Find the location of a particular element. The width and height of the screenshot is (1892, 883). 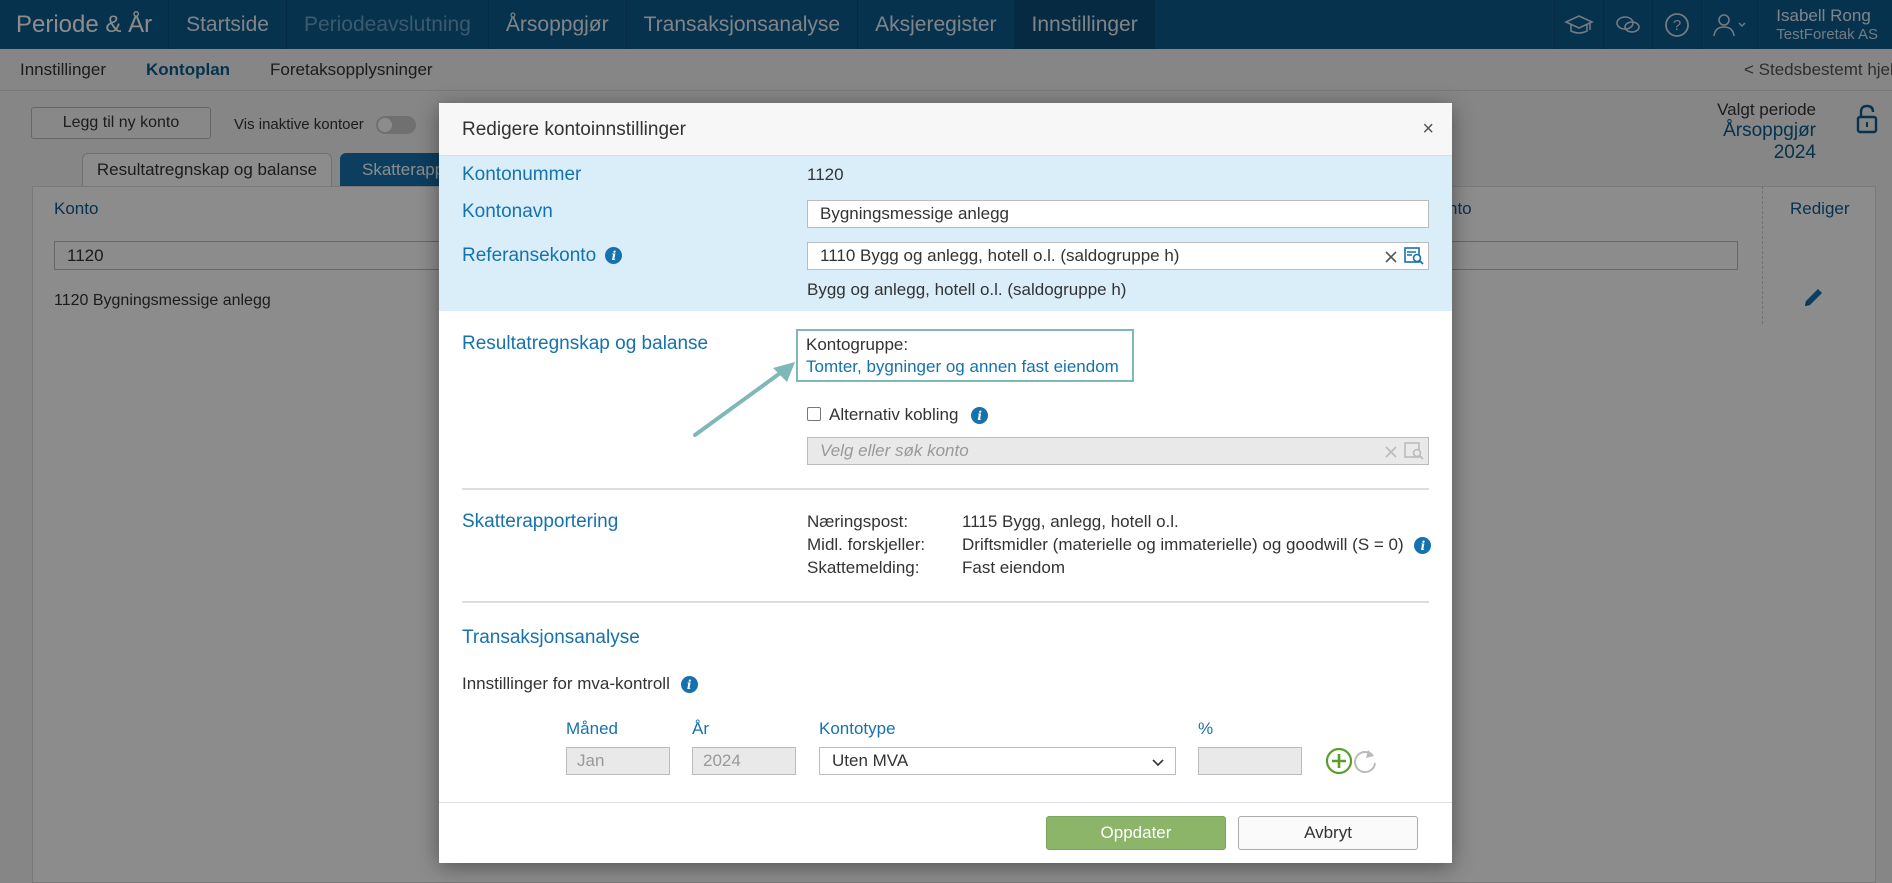

kontonummer-label: Kontonummer is located at coordinates (522, 174).